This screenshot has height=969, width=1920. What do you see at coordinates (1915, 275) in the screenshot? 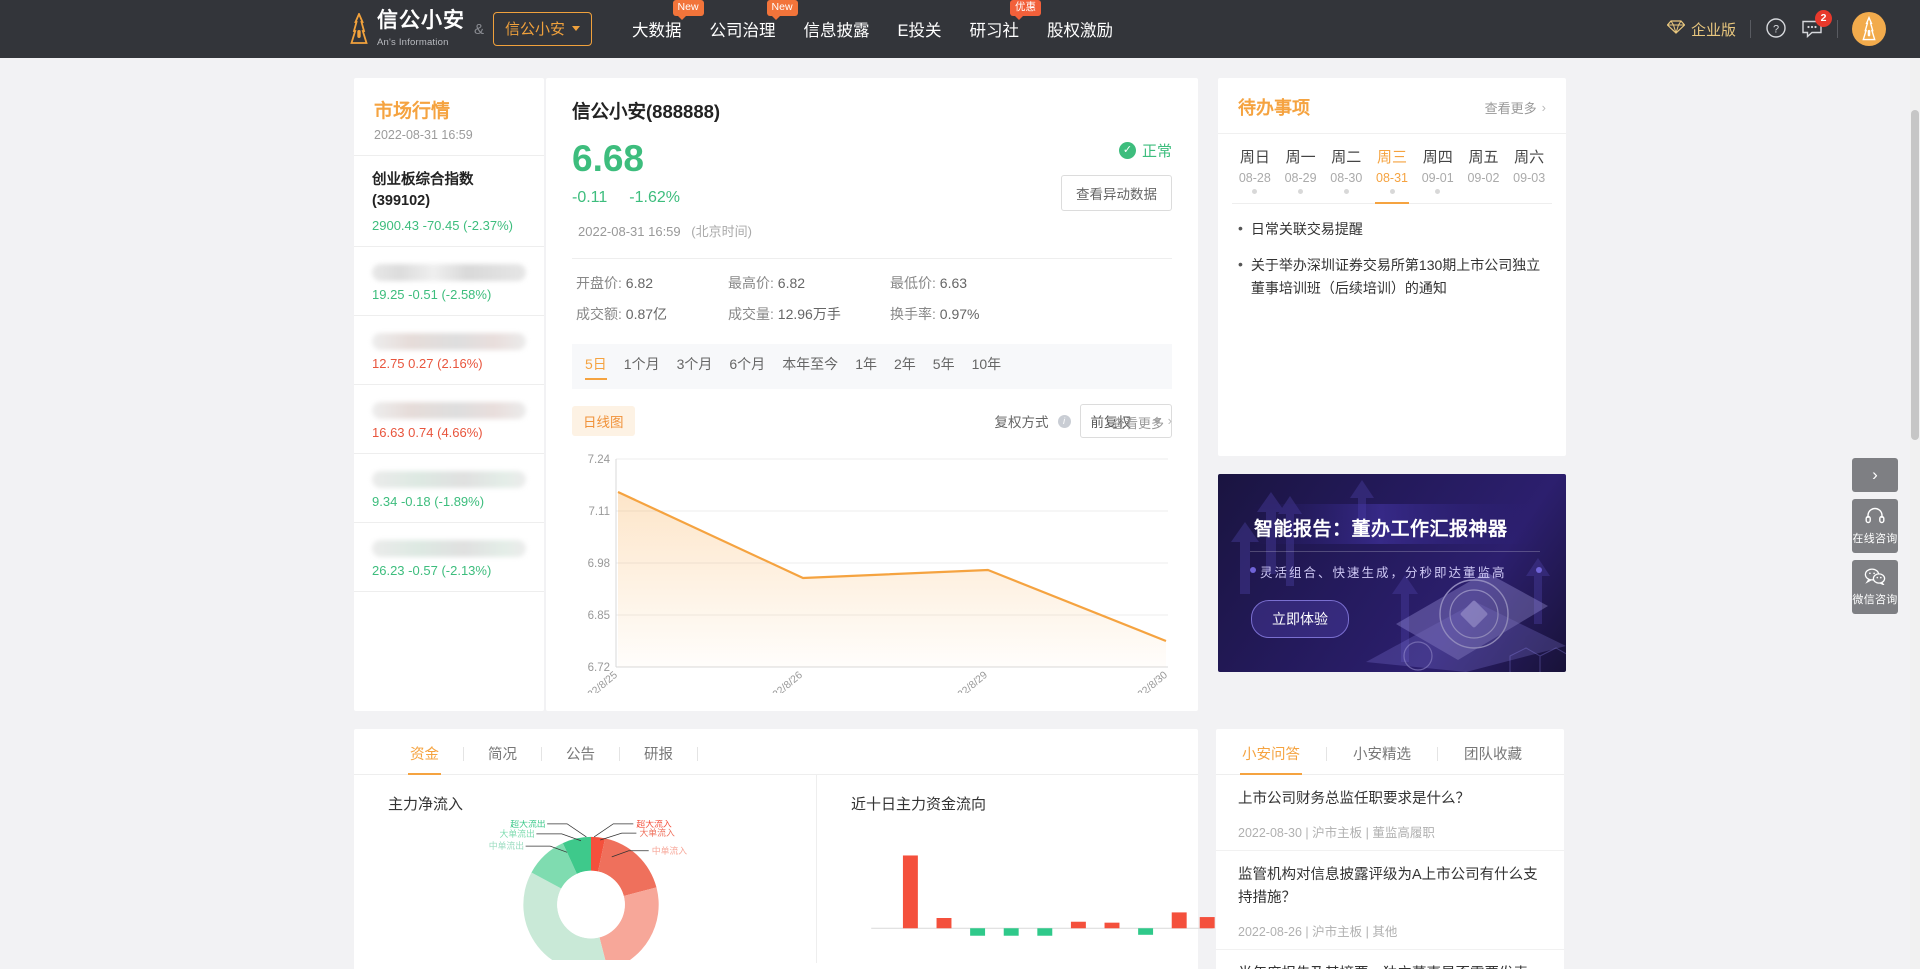
I see `scrollbar-thumb` at bounding box center [1915, 275].